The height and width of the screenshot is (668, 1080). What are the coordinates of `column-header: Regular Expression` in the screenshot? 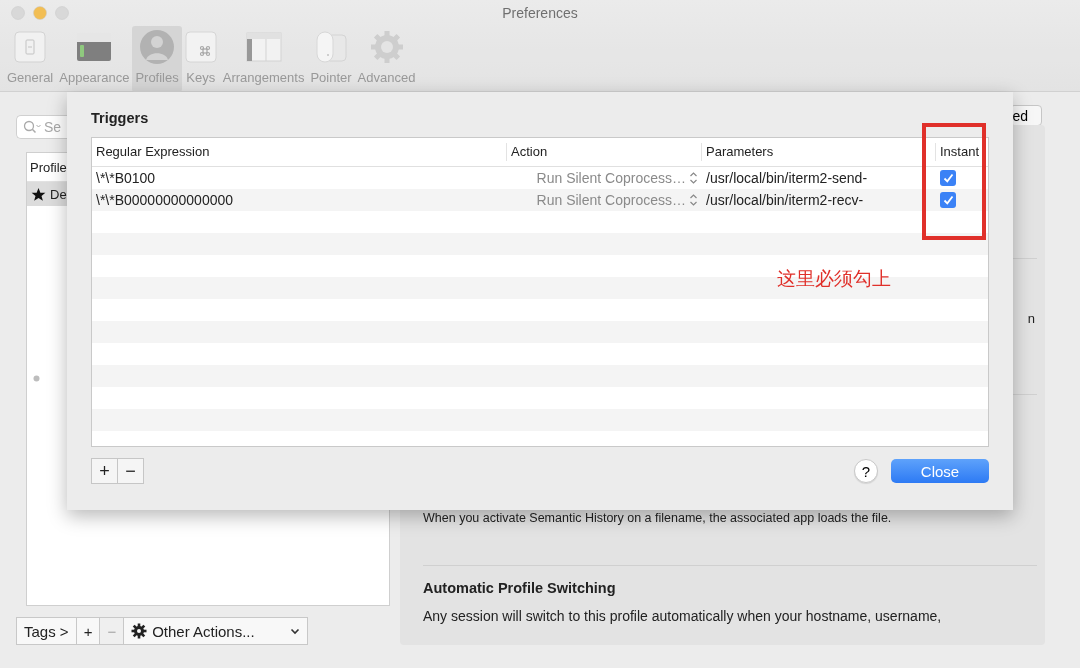 It's located at (299, 152).